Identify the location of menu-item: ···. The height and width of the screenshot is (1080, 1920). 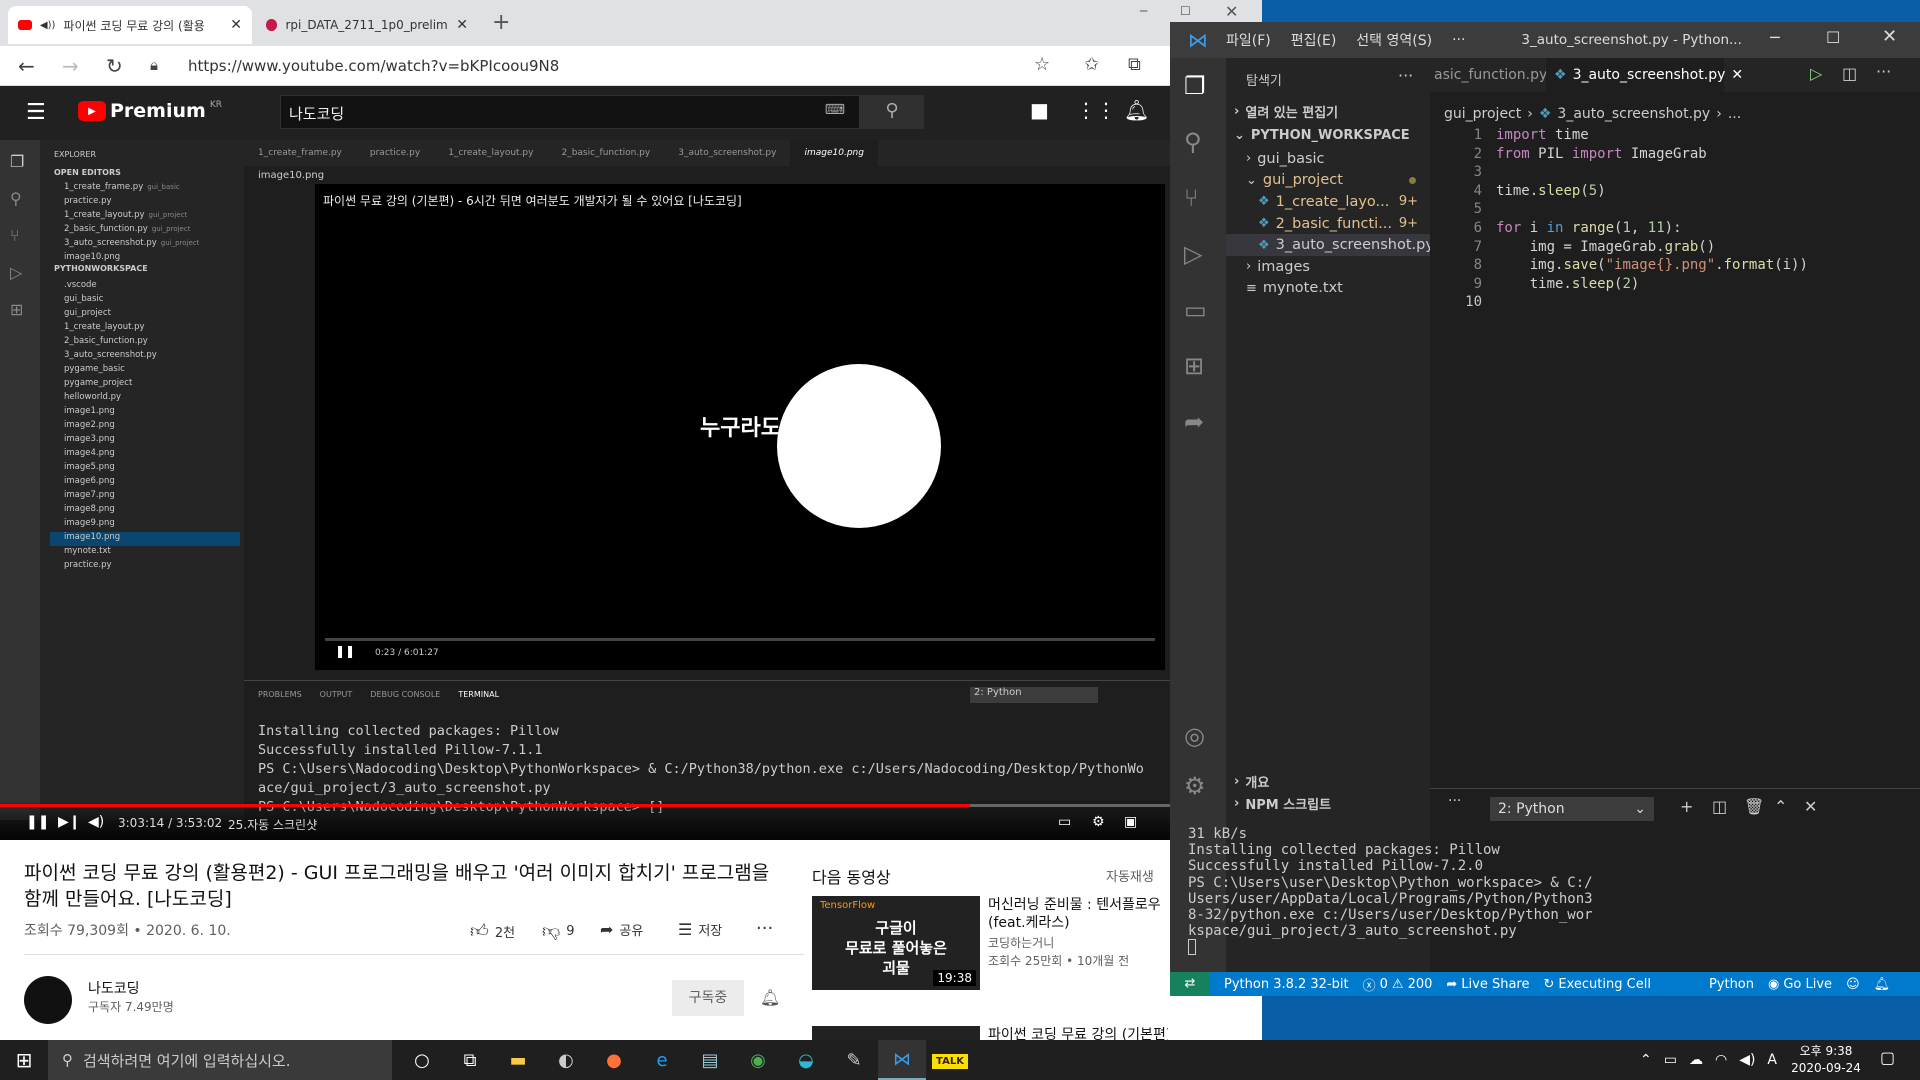
(1458, 40).